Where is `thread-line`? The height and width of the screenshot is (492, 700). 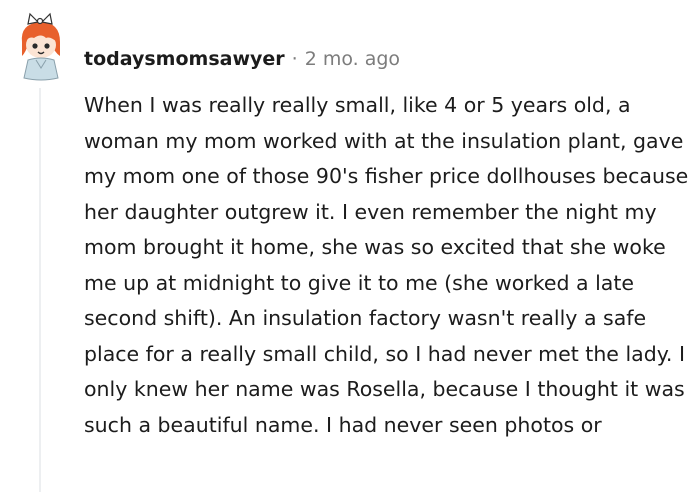 thread-line is located at coordinates (40, 290).